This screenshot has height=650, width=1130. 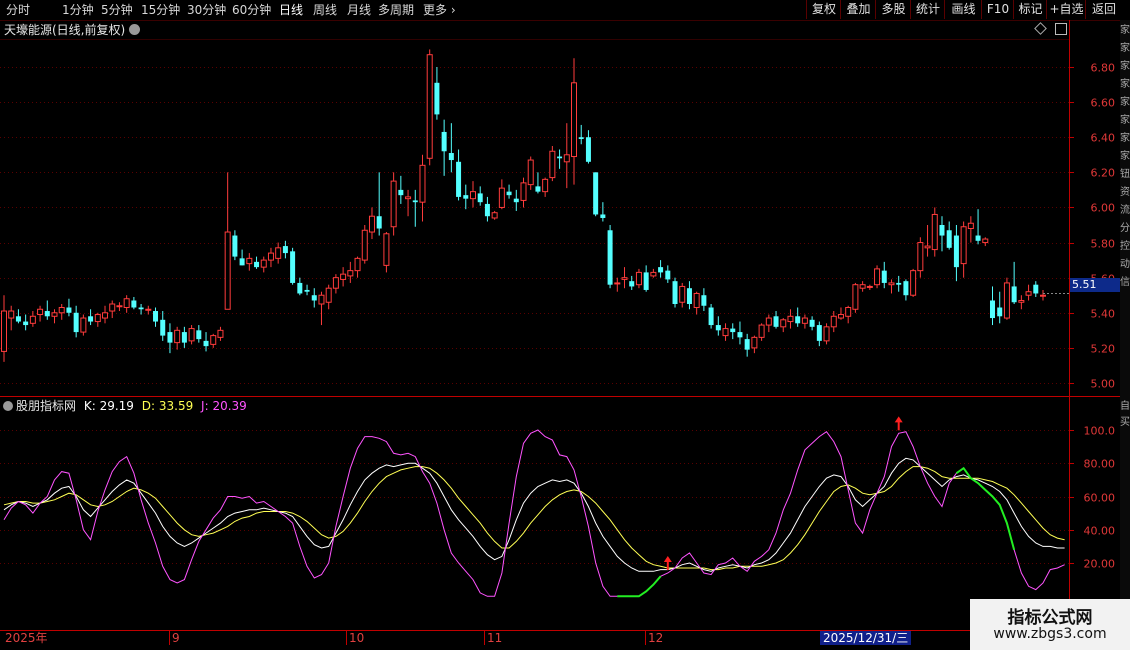 What do you see at coordinates (1103, 314) in the screenshot?
I see `price-tick-label: 5.40` at bounding box center [1103, 314].